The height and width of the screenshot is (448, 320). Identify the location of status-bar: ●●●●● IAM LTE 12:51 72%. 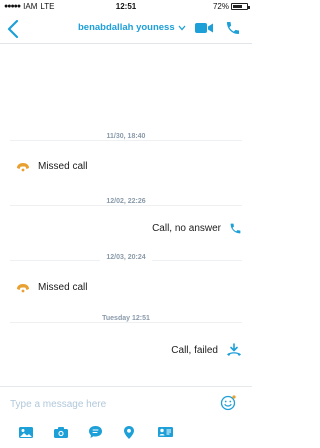
(126, 7).